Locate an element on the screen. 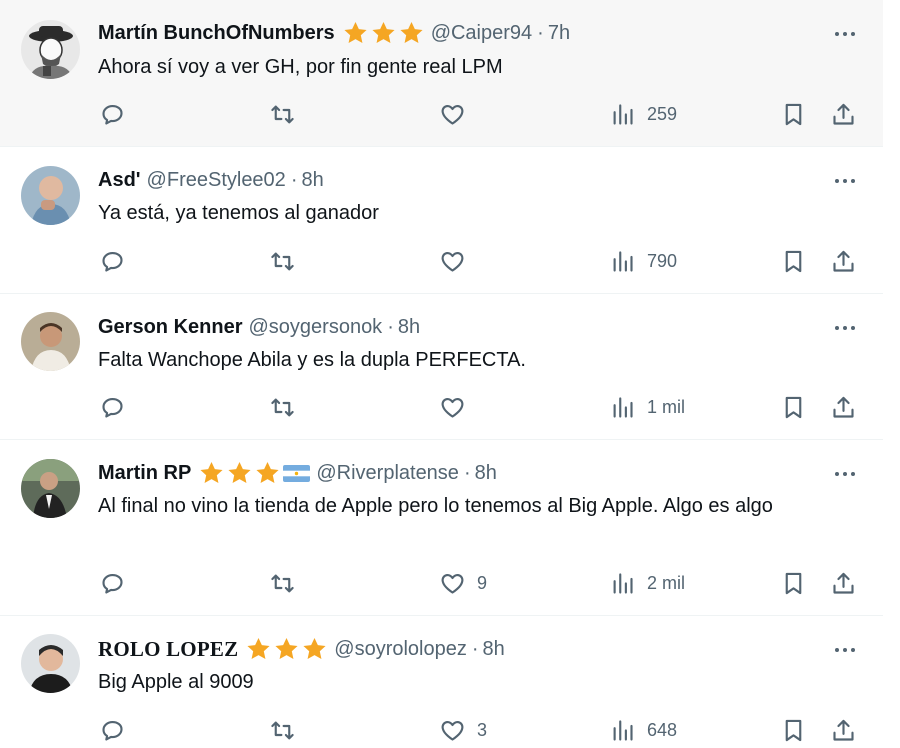  like-button: 3 is located at coordinates (463, 730).